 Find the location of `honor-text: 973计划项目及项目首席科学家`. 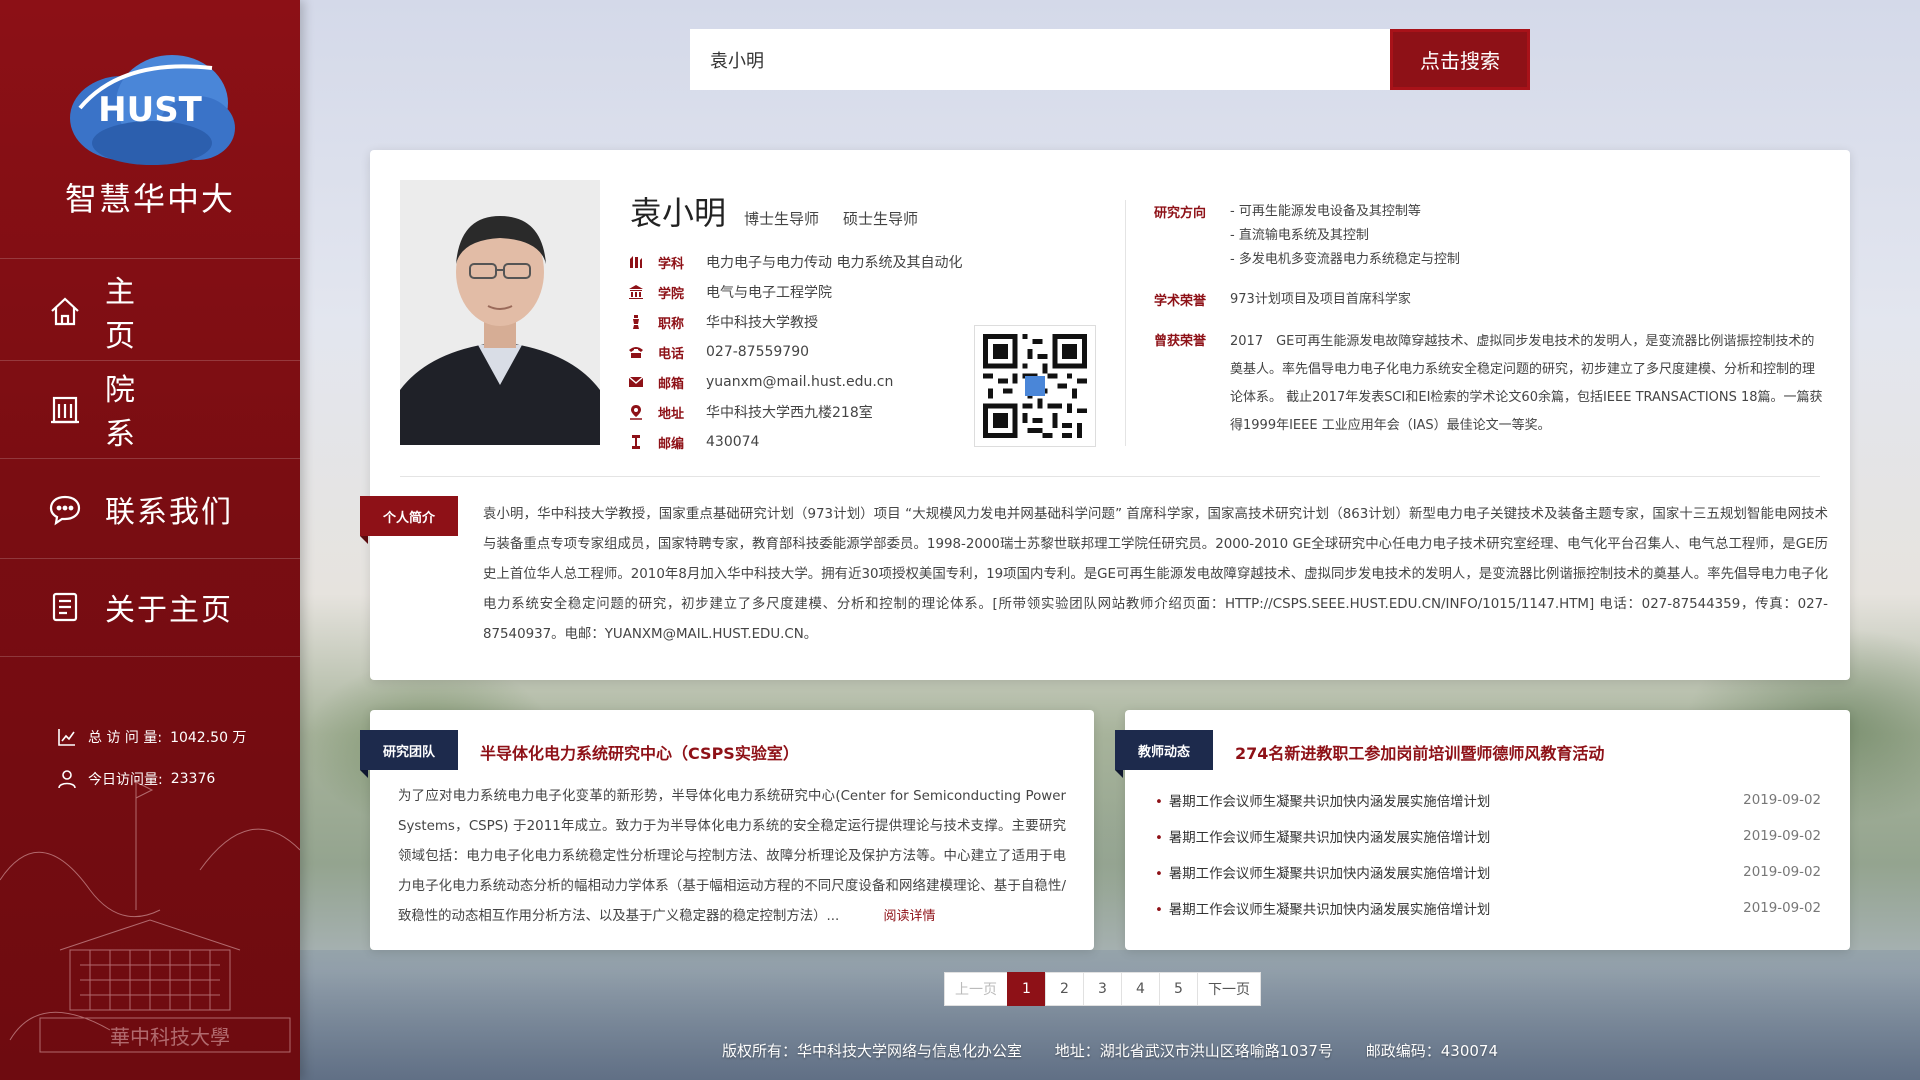

honor-text: 973计划项目及项目首席科学家 is located at coordinates (1320, 299).